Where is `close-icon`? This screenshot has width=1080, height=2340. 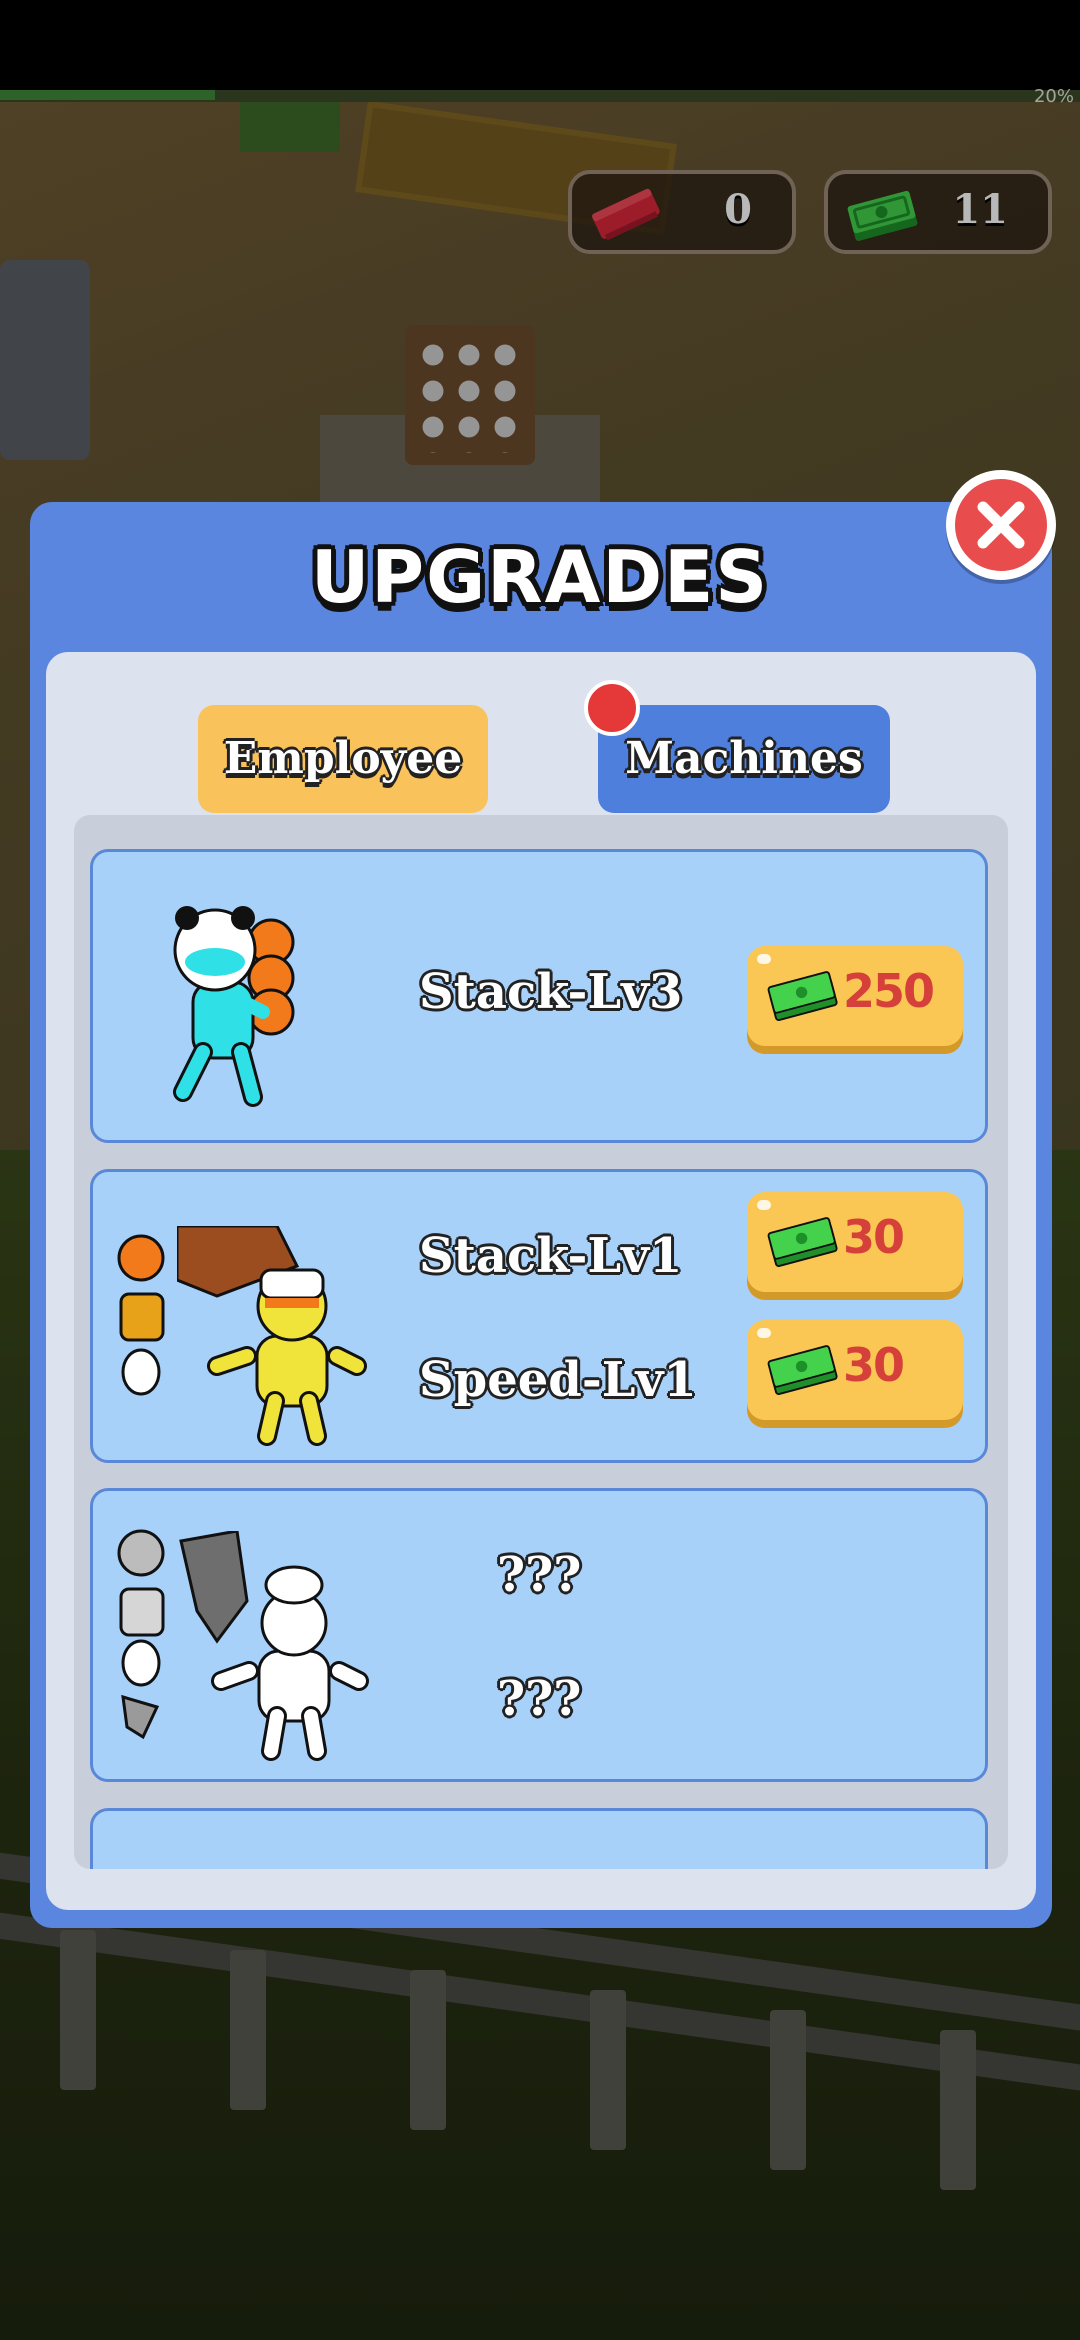
close-icon is located at coordinates (1001, 525).